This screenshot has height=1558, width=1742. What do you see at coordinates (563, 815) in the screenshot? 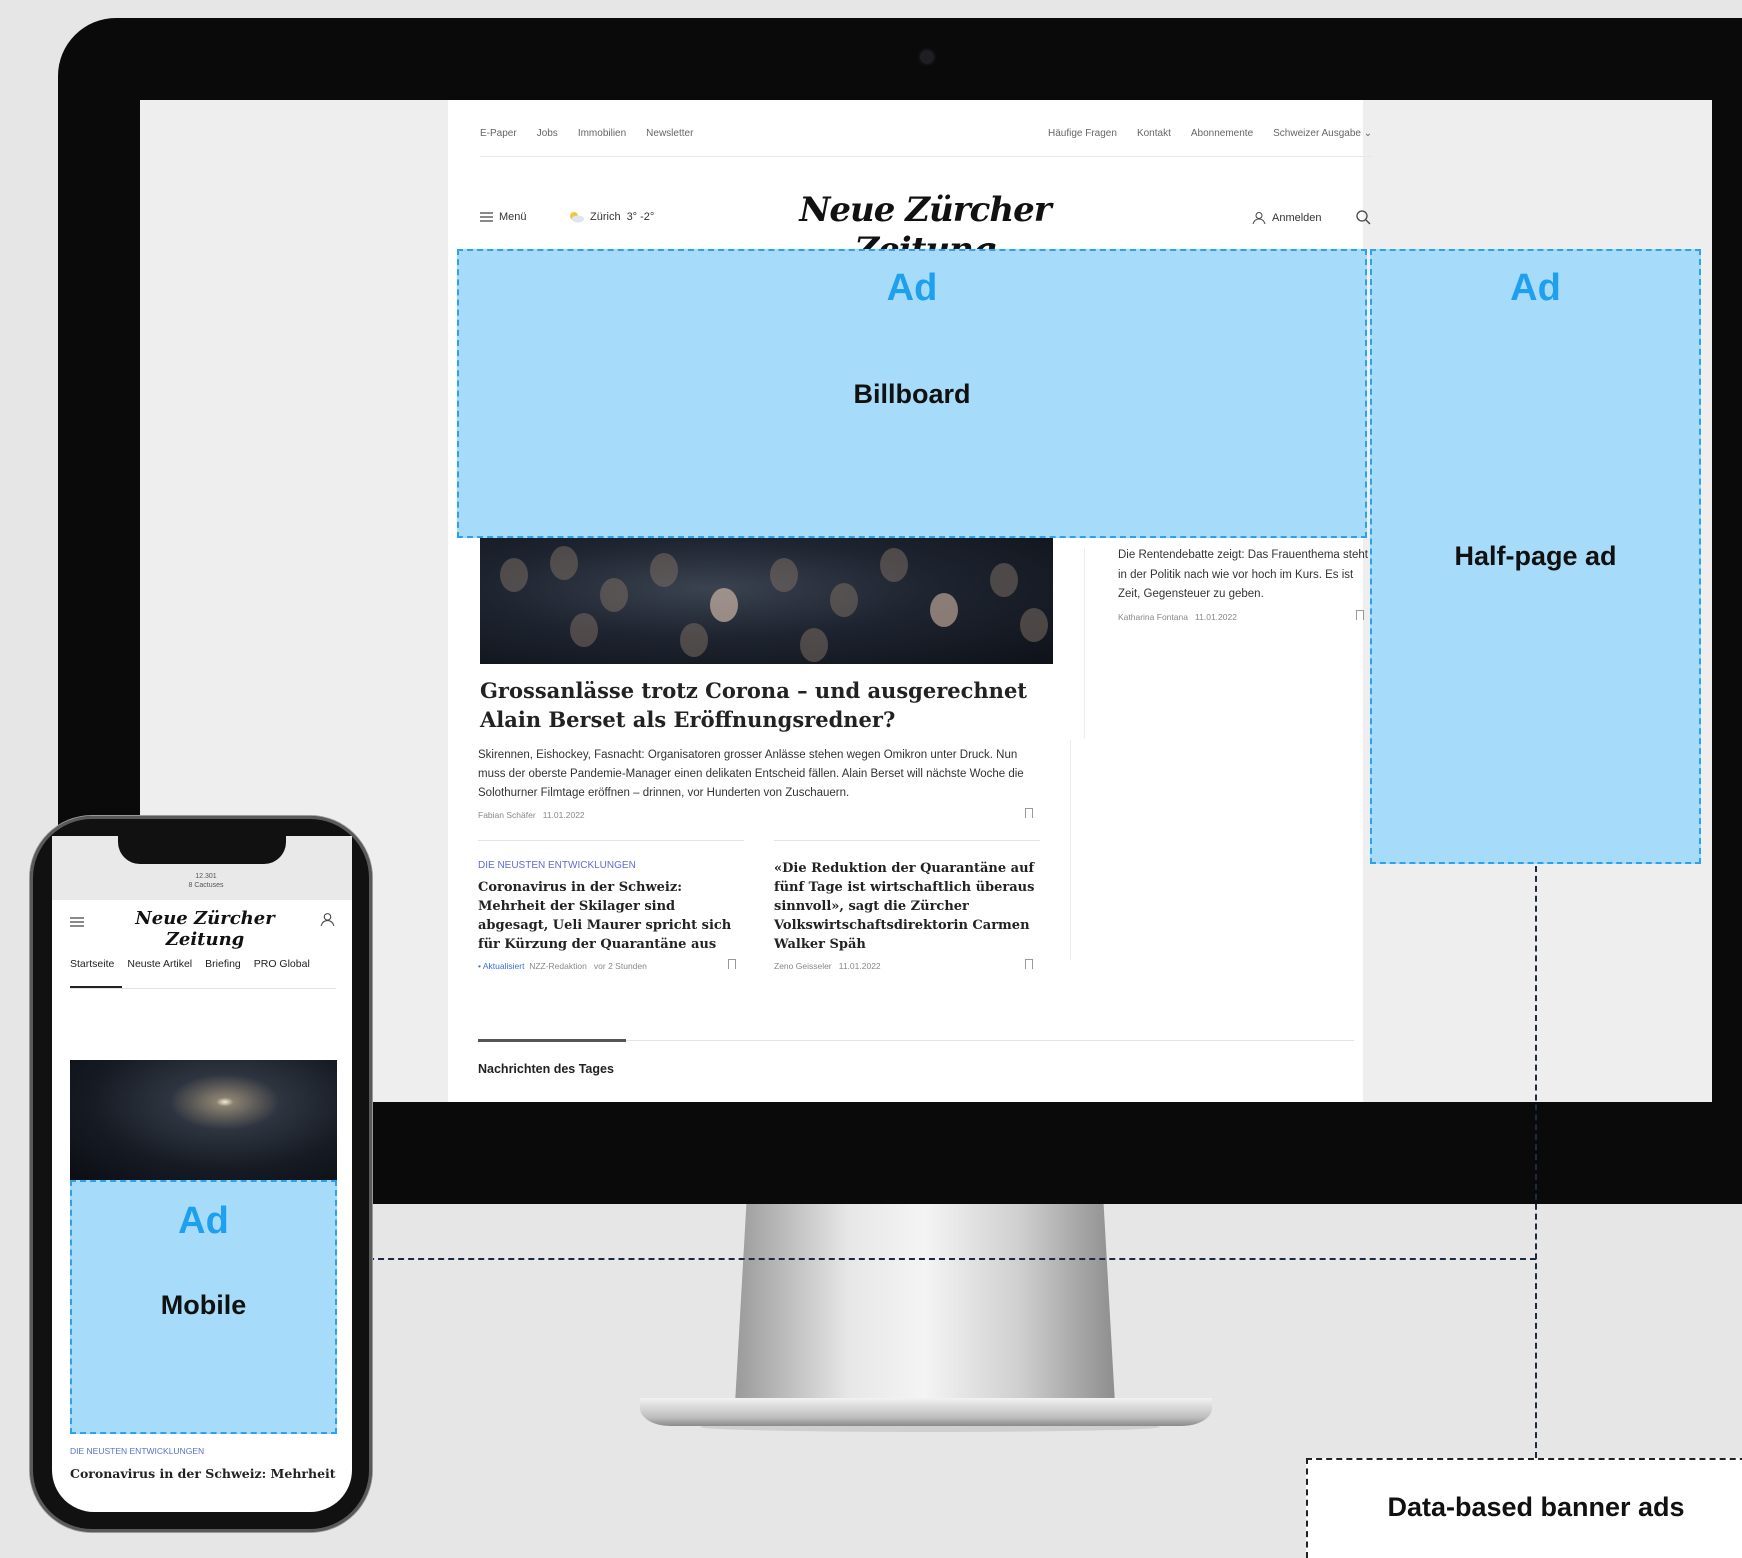
I see `main-date: 11.01.2022` at bounding box center [563, 815].